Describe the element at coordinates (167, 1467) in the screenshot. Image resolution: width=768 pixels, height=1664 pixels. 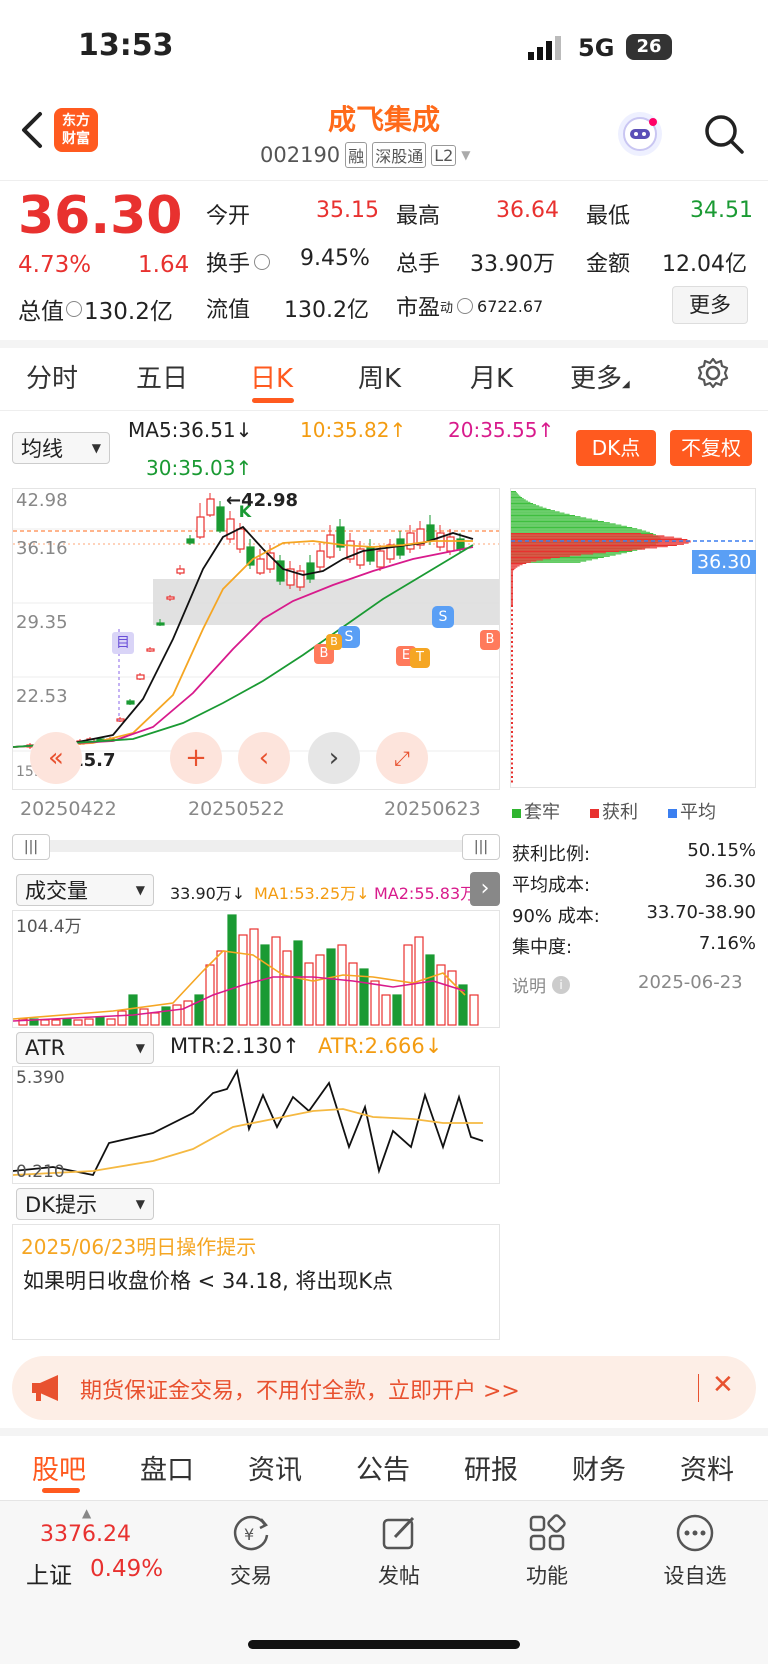
I see `tab-order-book: 盘口` at that location.